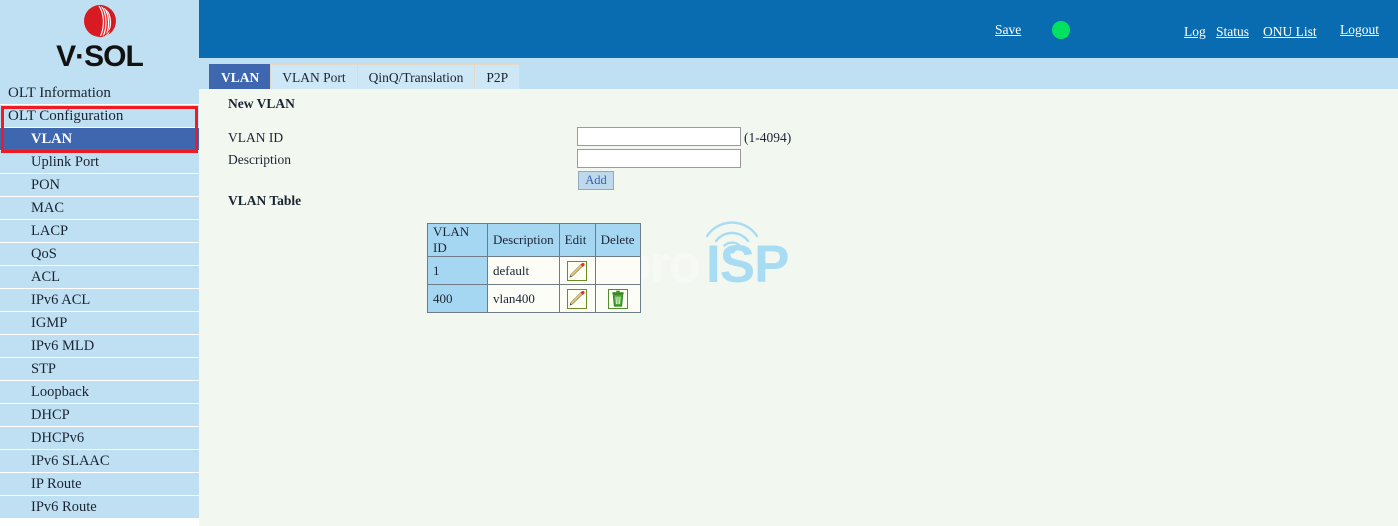 Image resolution: width=1398 pixels, height=526 pixels. What do you see at coordinates (1232, 32) in the screenshot?
I see `status-link: Status` at bounding box center [1232, 32].